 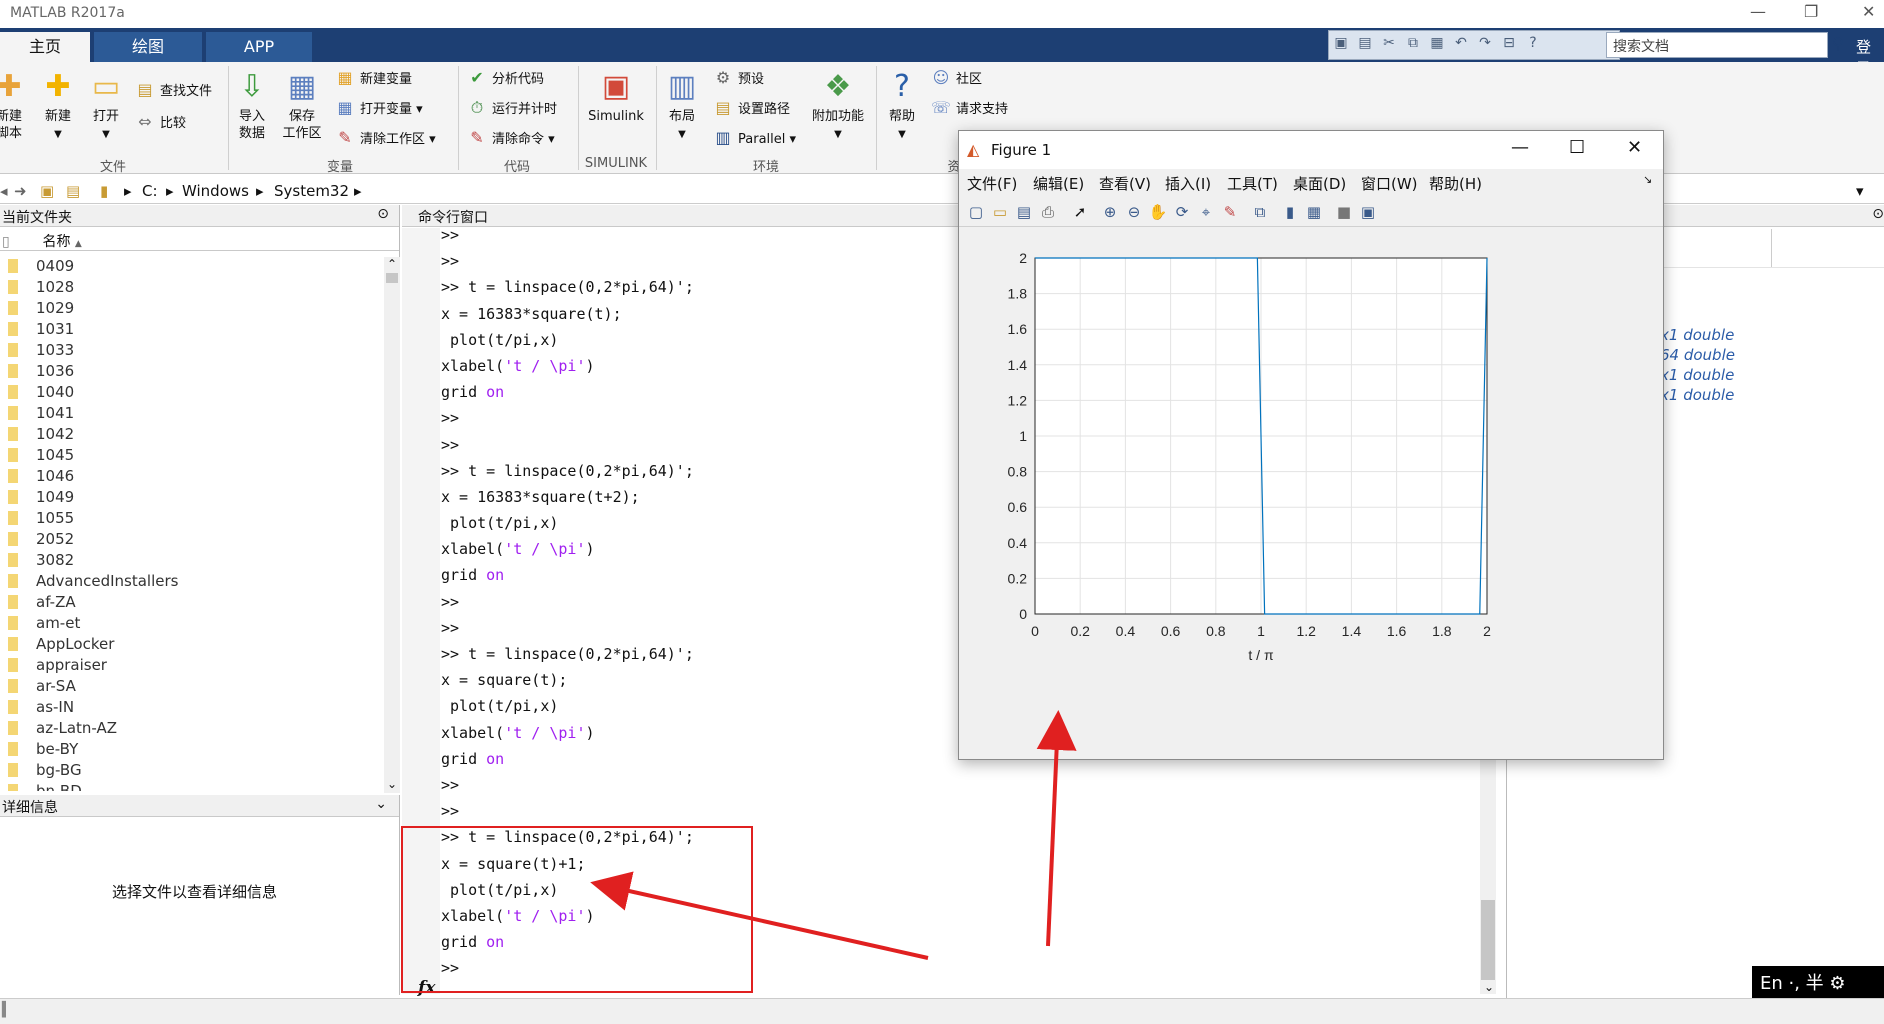 I want to click on open-button: ▭ 打开 ▼, so click(x=106, y=106).